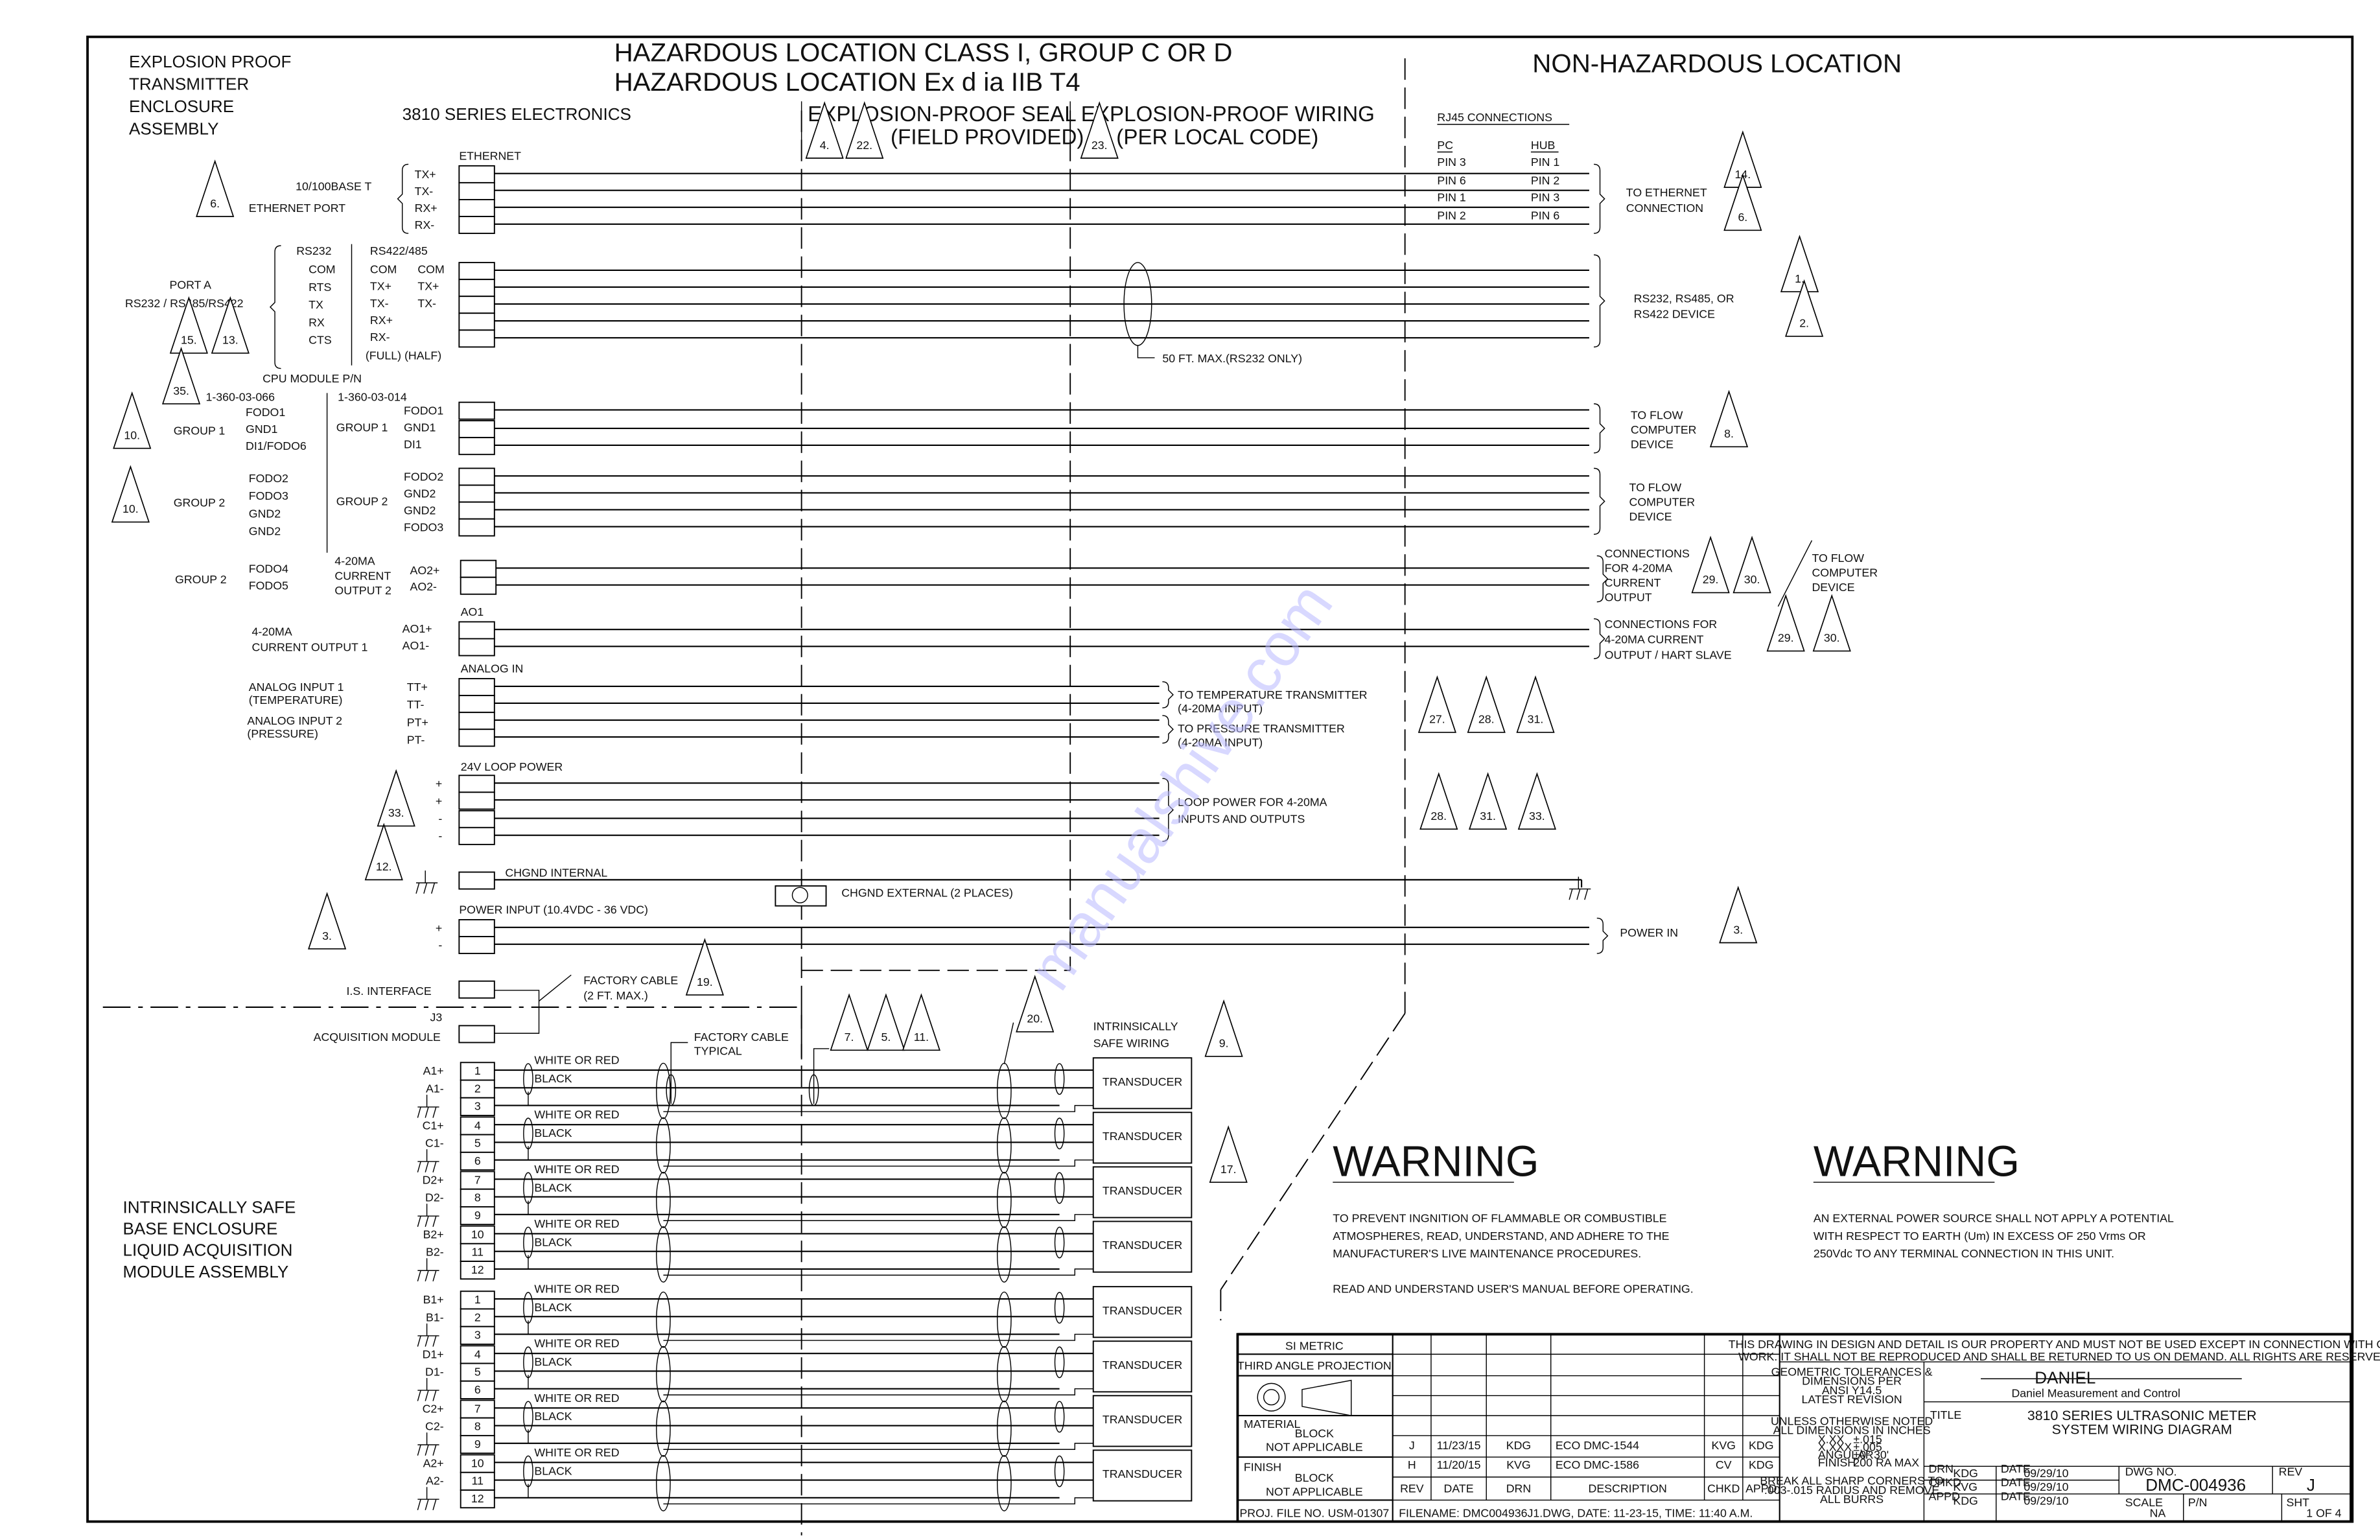 The image size is (2380, 1540). What do you see at coordinates (476, 738) in the screenshot?
I see `analog-terminal` at bounding box center [476, 738].